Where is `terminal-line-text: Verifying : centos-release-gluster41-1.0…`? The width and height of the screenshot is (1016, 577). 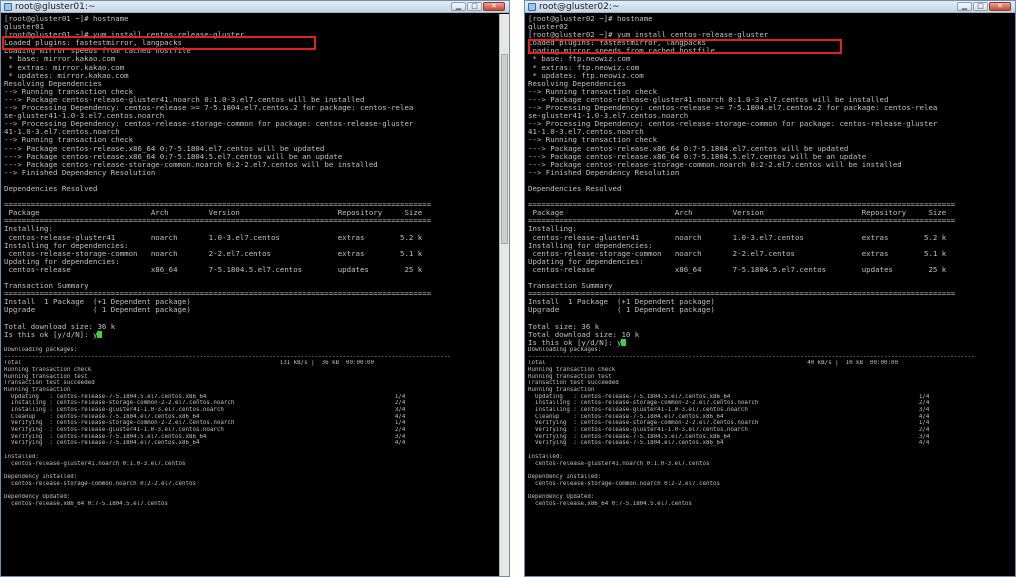
terminal-line-text: Verifying : centos-release-gluster41-1.0… is located at coordinates (205, 430).